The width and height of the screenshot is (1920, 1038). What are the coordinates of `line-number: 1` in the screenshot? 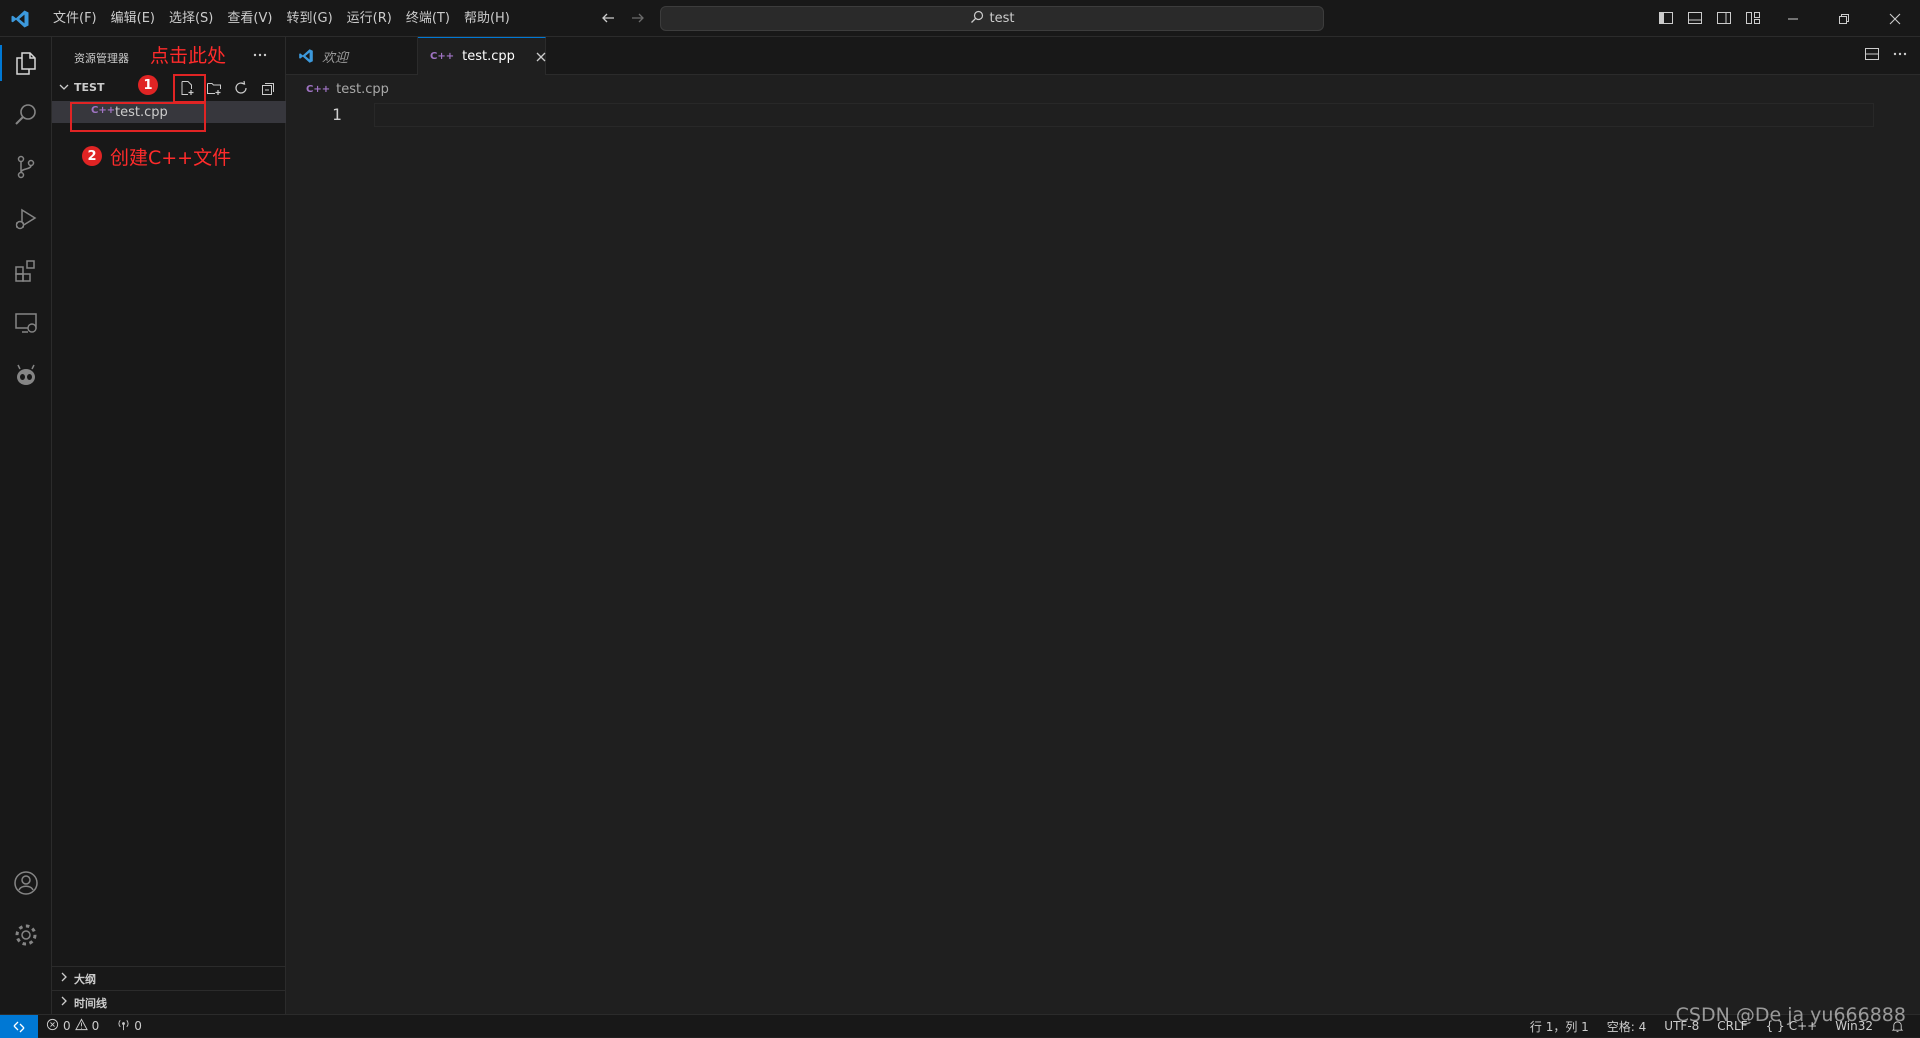 It's located at (337, 114).